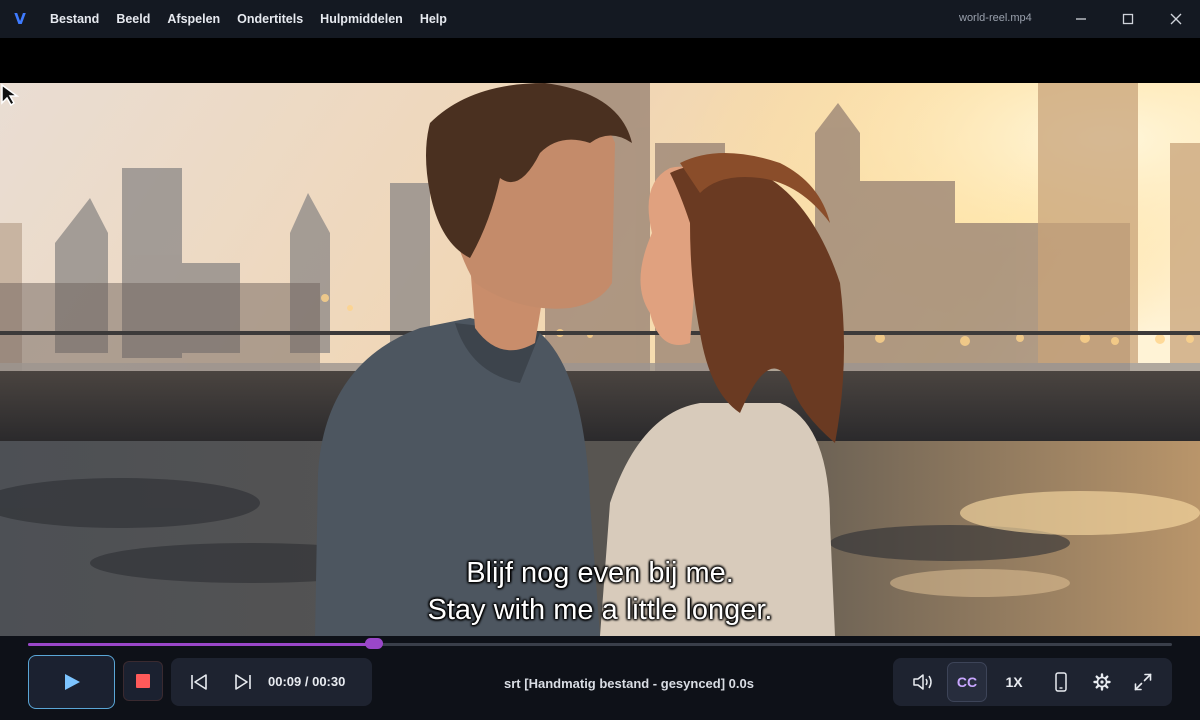  I want to click on maximize-icon, so click(1128, 19).